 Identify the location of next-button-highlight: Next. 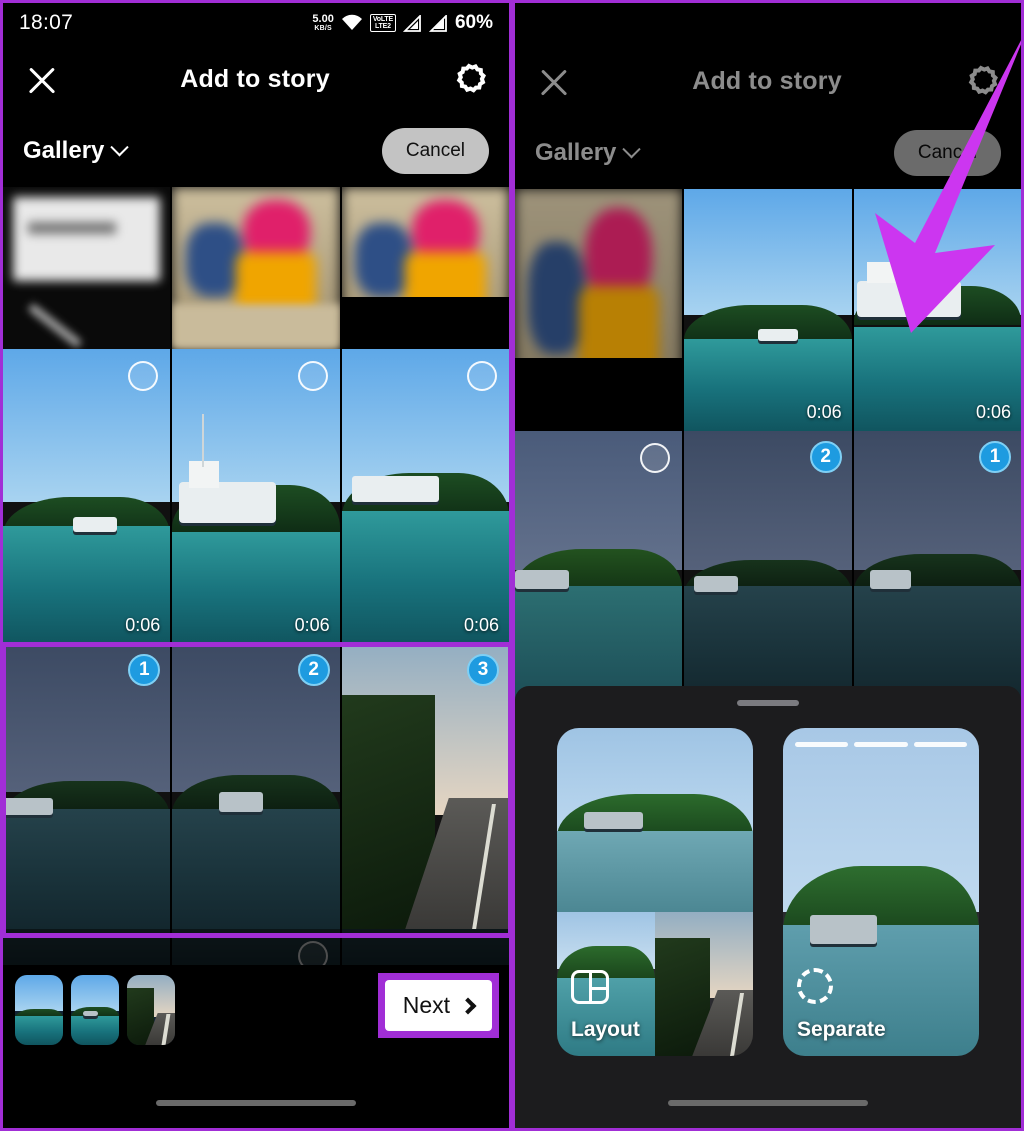
(438, 1005).